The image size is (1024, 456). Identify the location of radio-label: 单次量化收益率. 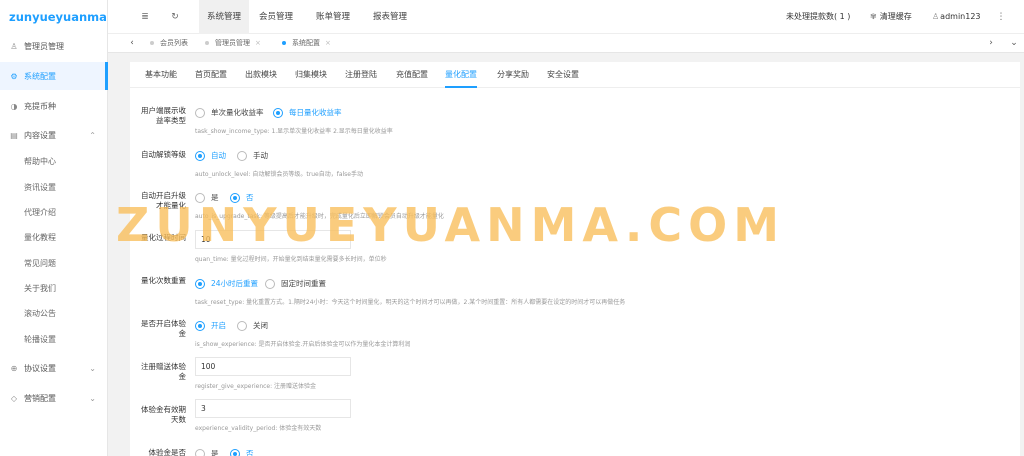
(237, 112).